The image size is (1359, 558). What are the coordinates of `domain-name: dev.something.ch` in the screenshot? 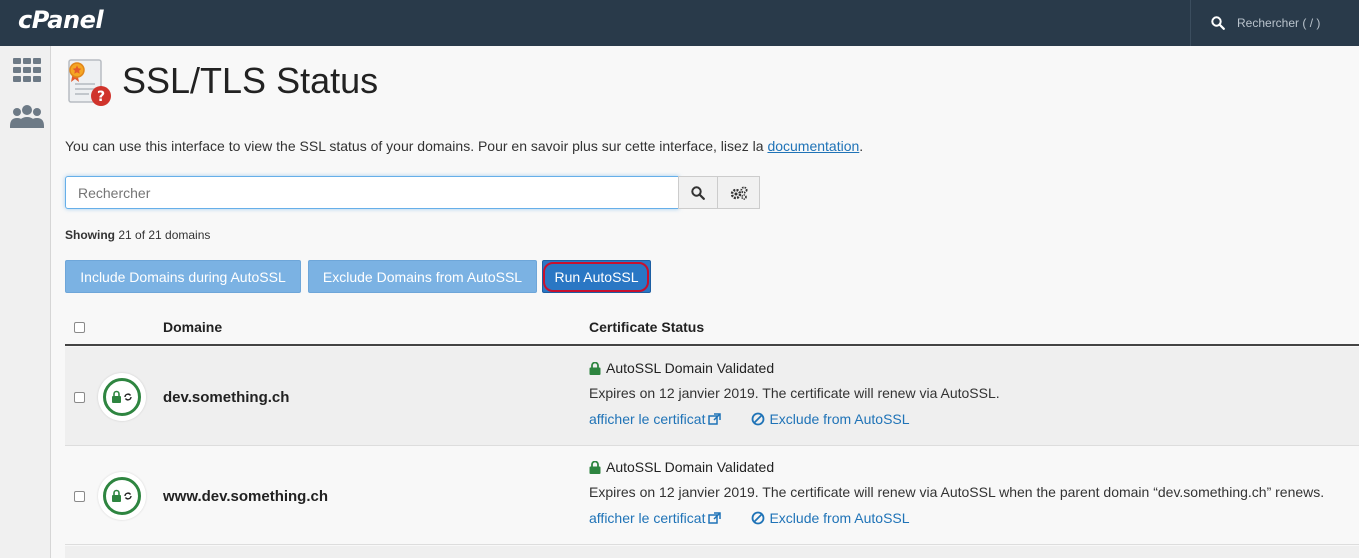 It's located at (226, 397).